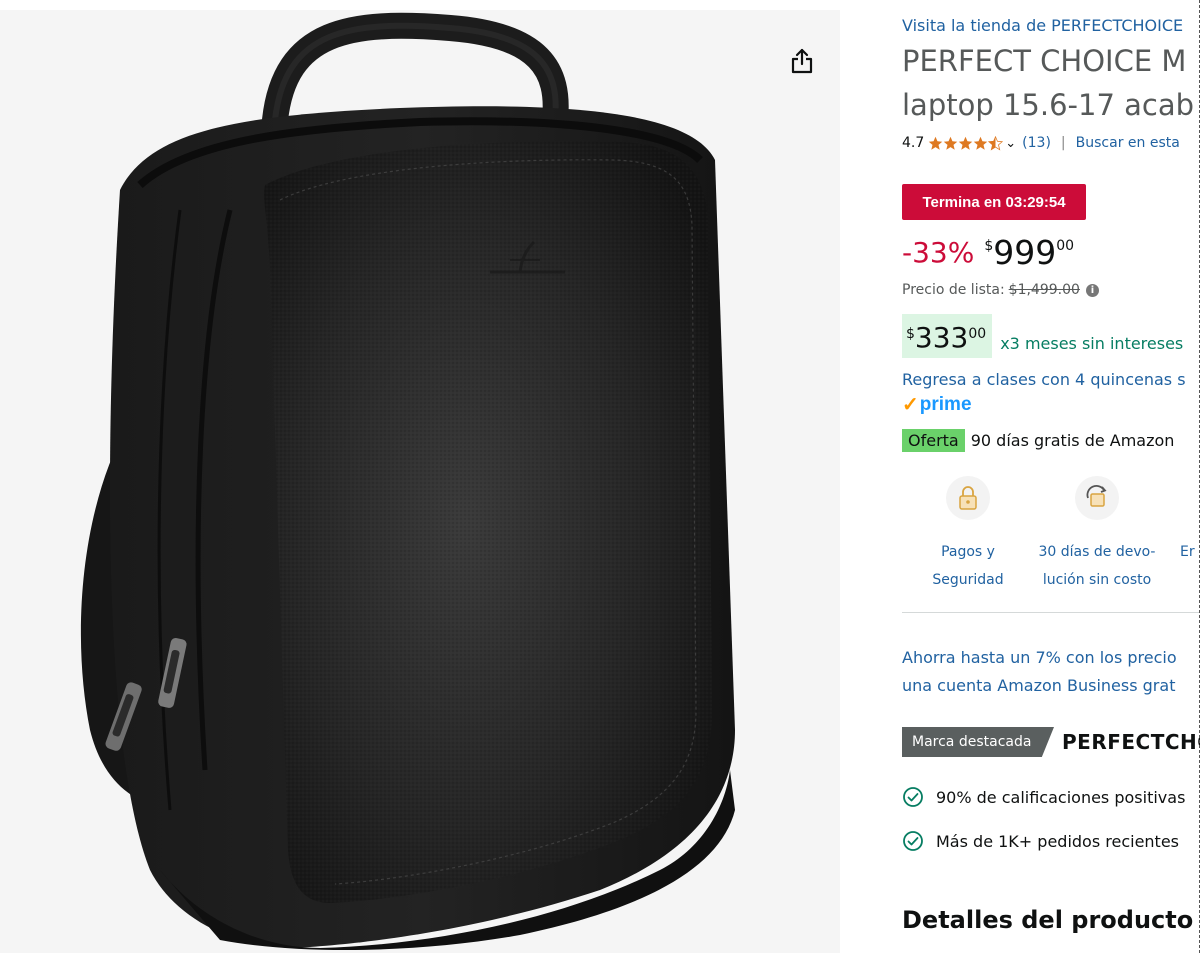  Describe the element at coordinates (1072, 440) in the screenshot. I see `offer-text: 90 días gratis de Amazon` at that location.